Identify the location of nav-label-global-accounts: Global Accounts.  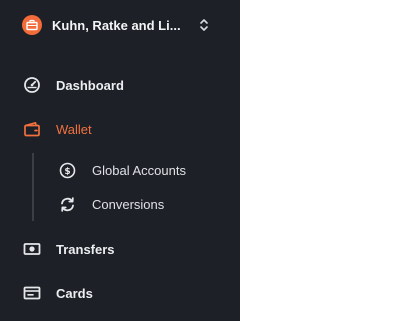
(139, 170).